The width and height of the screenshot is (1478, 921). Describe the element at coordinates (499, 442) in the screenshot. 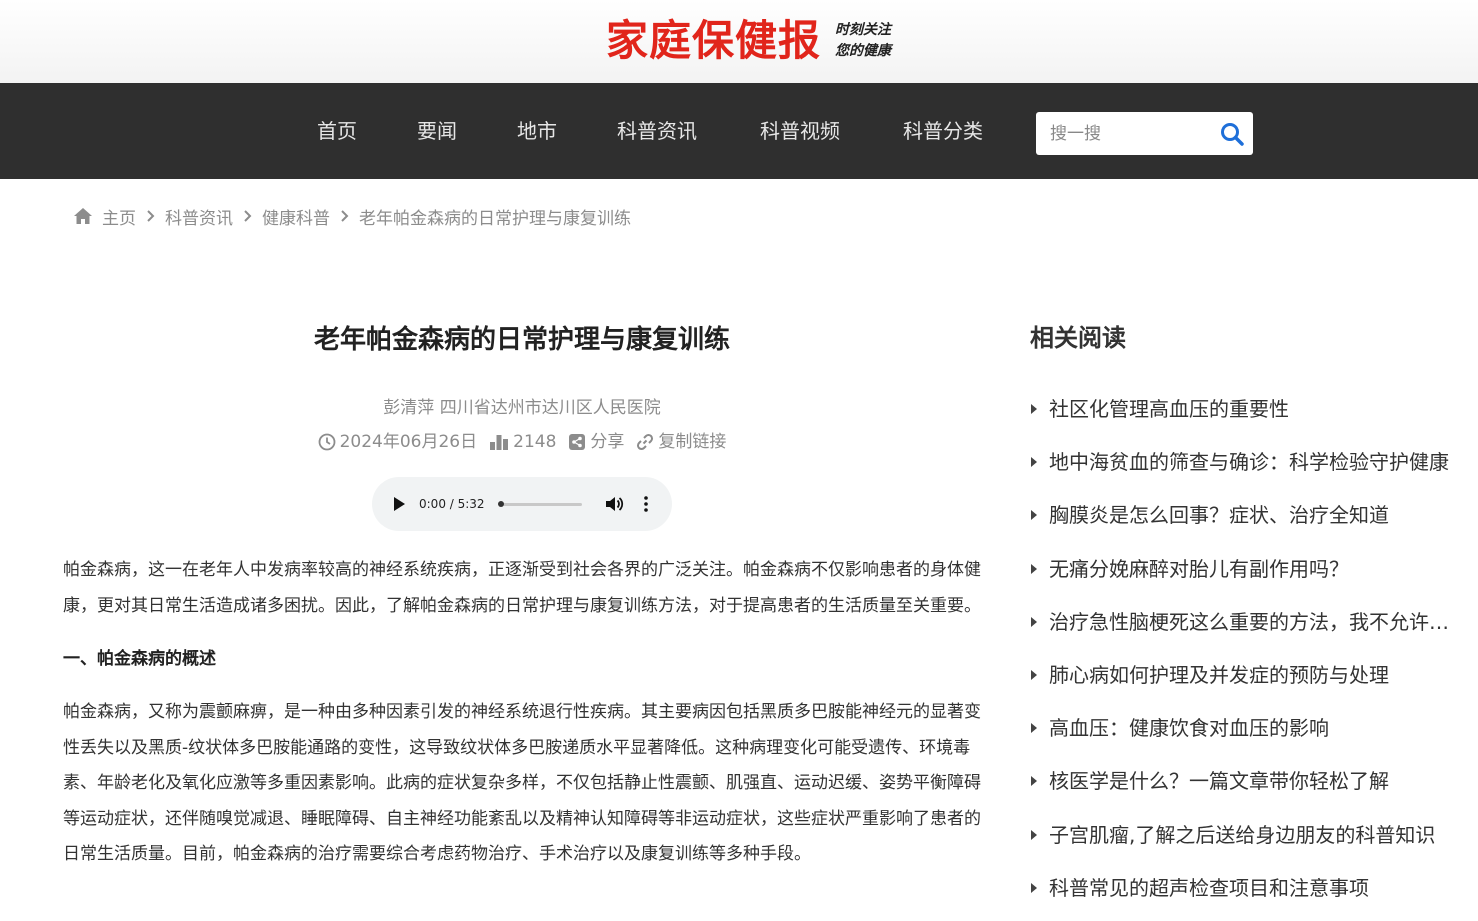

I see `views-icon` at that location.